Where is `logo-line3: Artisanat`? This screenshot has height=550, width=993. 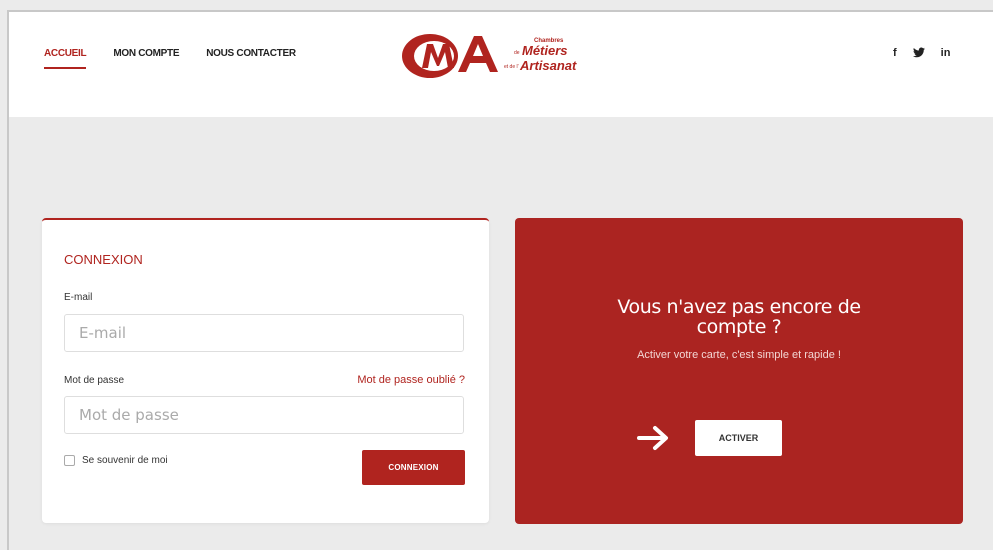 logo-line3: Artisanat is located at coordinates (548, 65).